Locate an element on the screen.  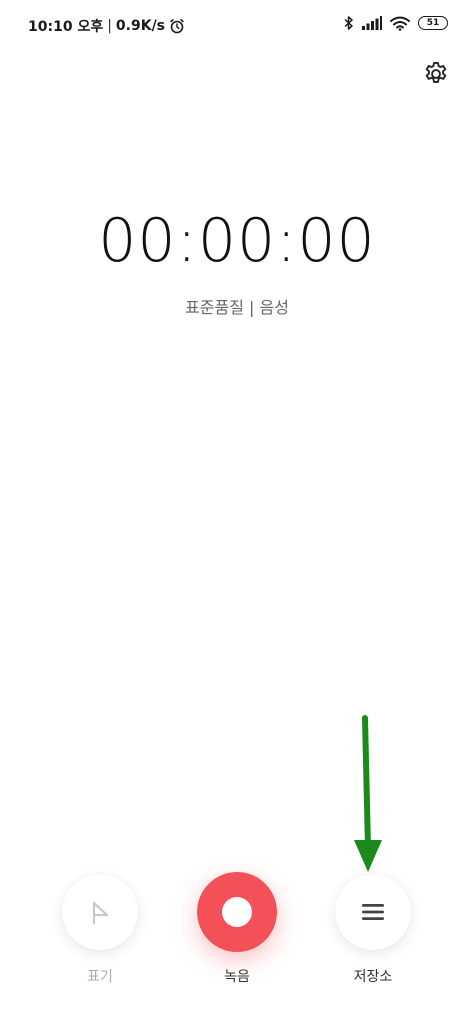
status-net-speed: 0.9K/s is located at coordinates (140, 26).